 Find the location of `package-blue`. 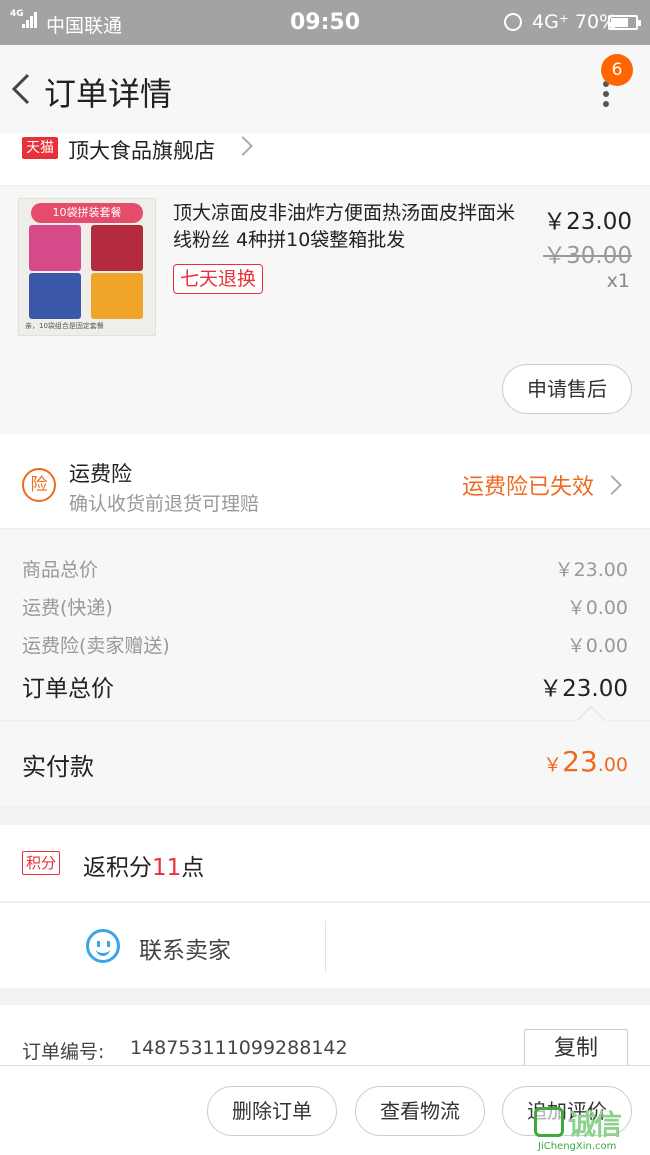

package-blue is located at coordinates (55, 296).